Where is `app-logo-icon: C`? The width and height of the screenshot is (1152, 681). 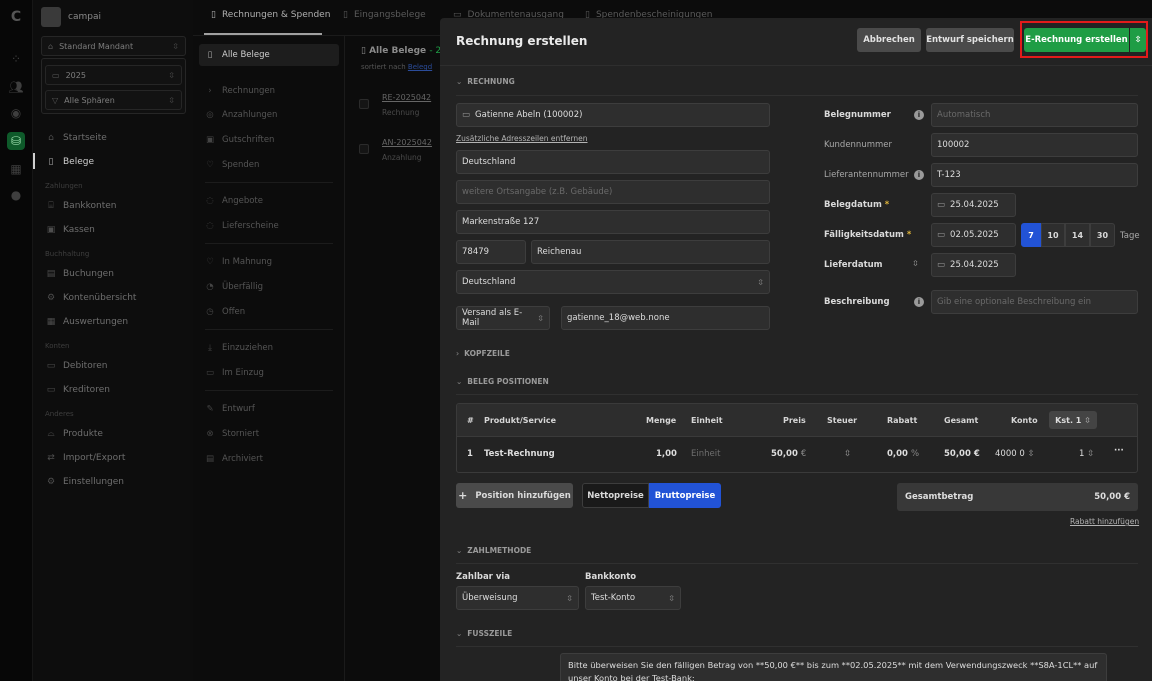 app-logo-icon: C is located at coordinates (16, 17).